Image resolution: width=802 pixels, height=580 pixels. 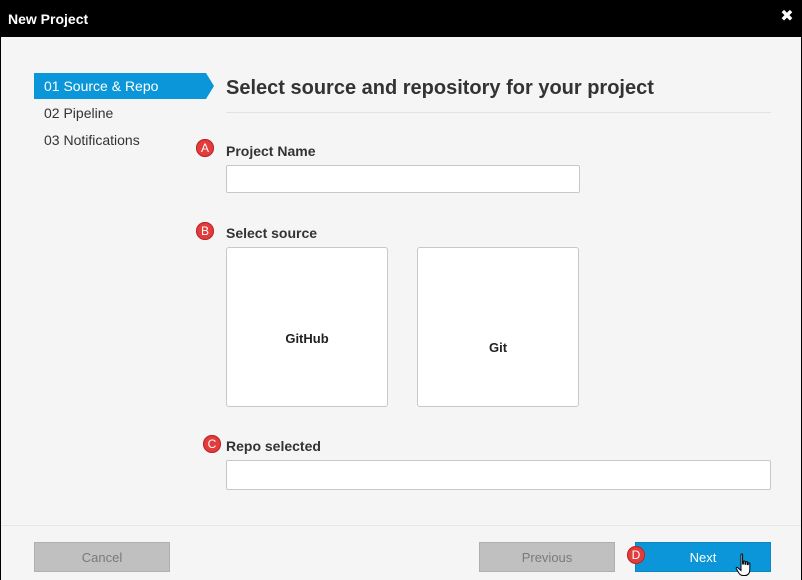 What do you see at coordinates (403, 179) in the screenshot?
I see `project-name-input` at bounding box center [403, 179].